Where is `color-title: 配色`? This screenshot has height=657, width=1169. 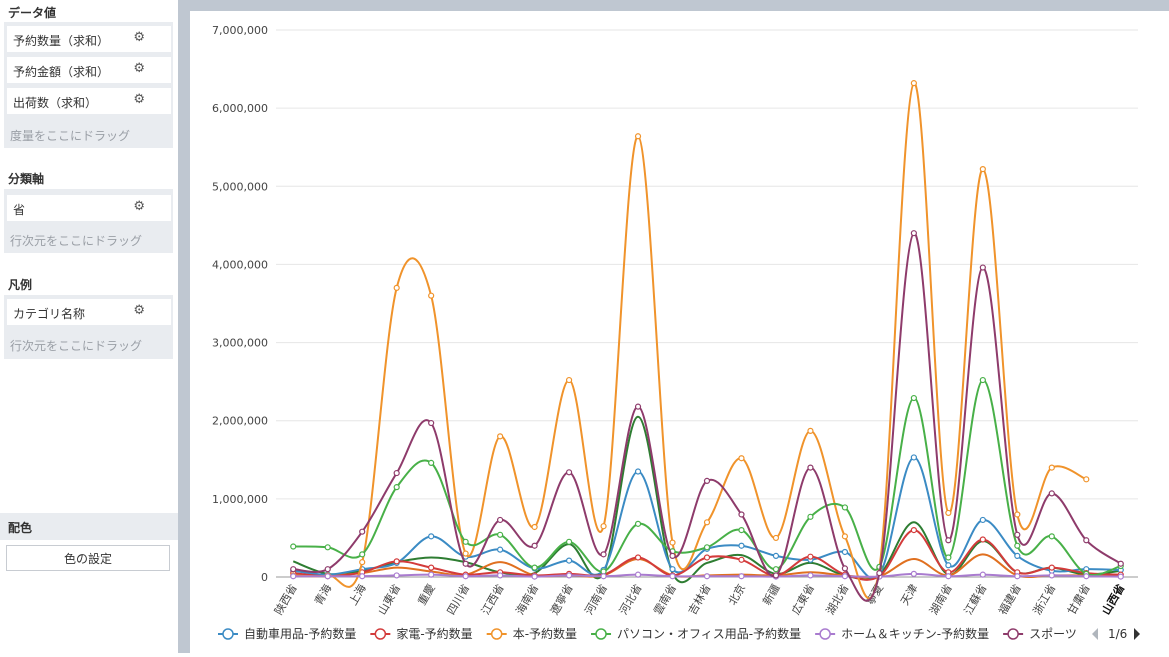 color-title: 配色 is located at coordinates (20, 528).